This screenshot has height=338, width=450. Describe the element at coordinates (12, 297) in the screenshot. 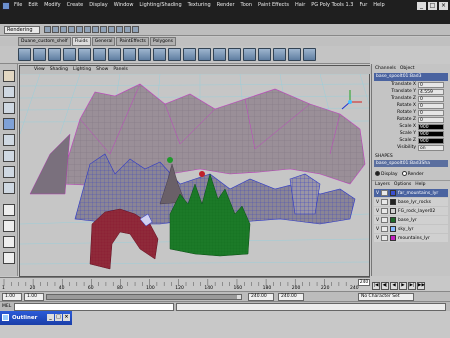

I see `start-time-field: 1.00` at that location.